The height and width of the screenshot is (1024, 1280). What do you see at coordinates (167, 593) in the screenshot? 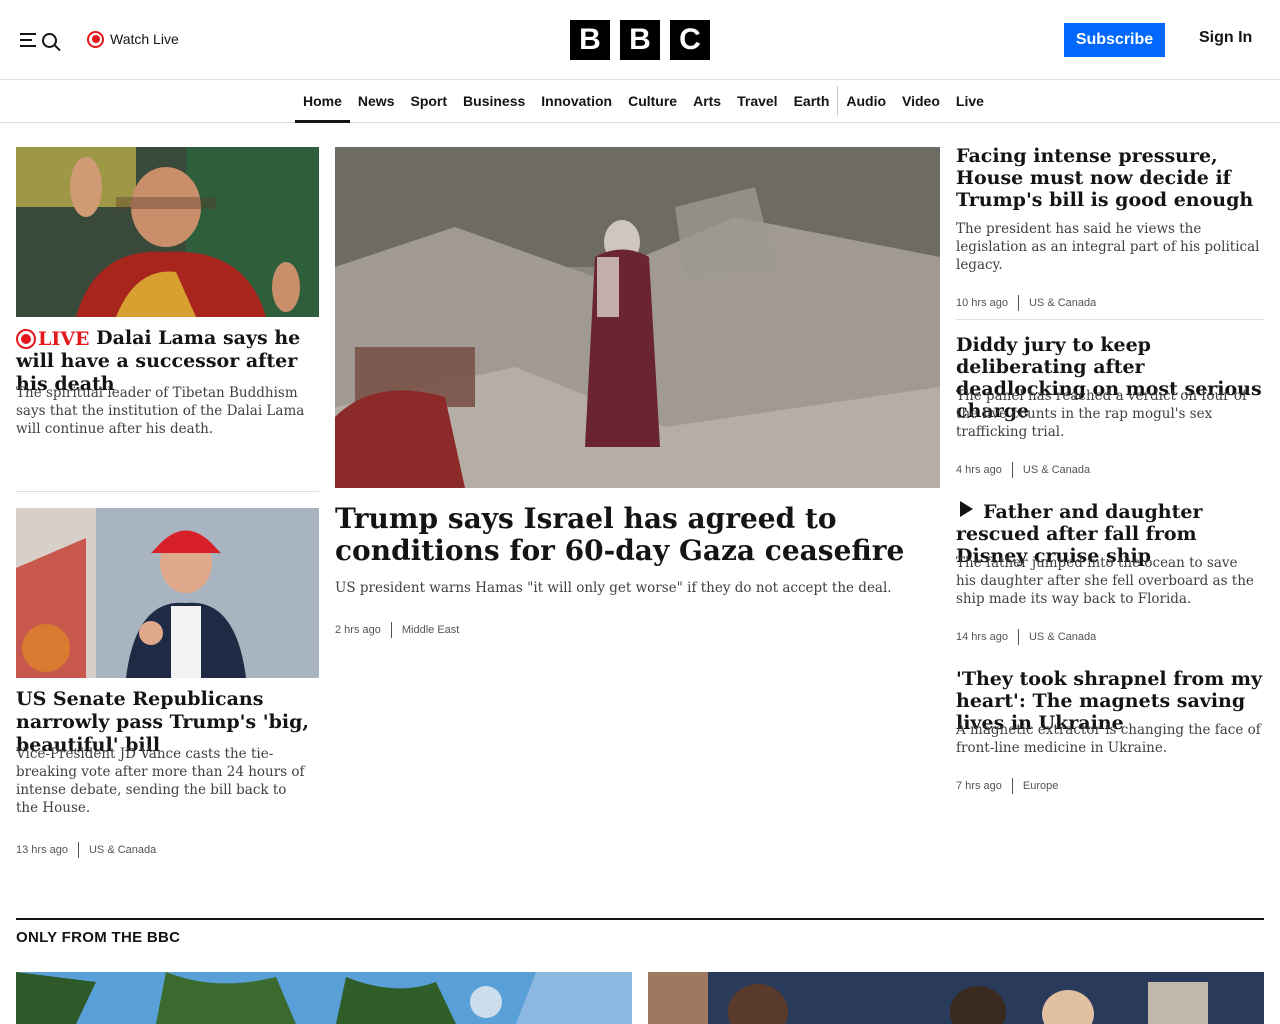
I see `trump-image` at bounding box center [167, 593].